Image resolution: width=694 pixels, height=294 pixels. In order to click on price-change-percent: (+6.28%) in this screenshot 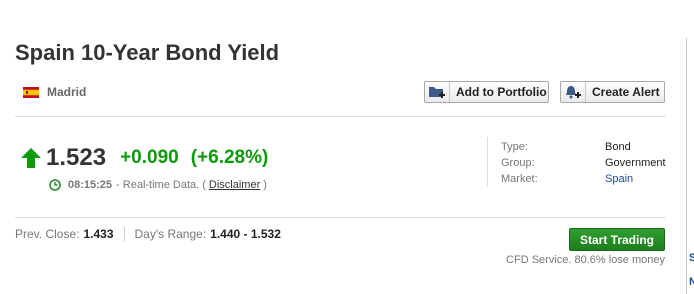, I will do `click(229, 157)`.